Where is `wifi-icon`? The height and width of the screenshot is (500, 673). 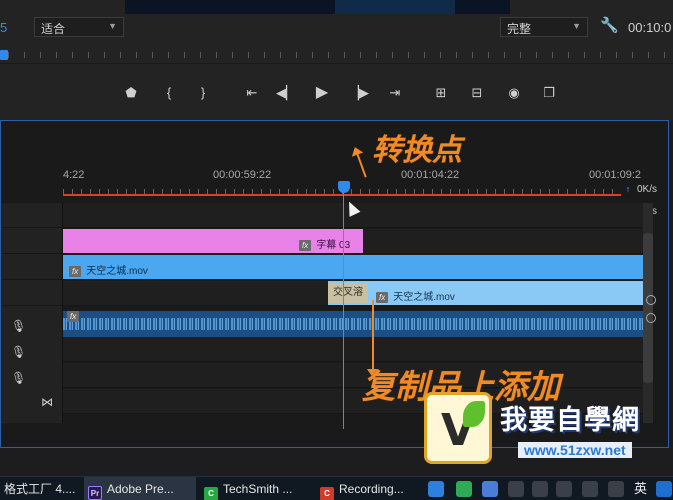 wifi-icon is located at coordinates (616, 489).